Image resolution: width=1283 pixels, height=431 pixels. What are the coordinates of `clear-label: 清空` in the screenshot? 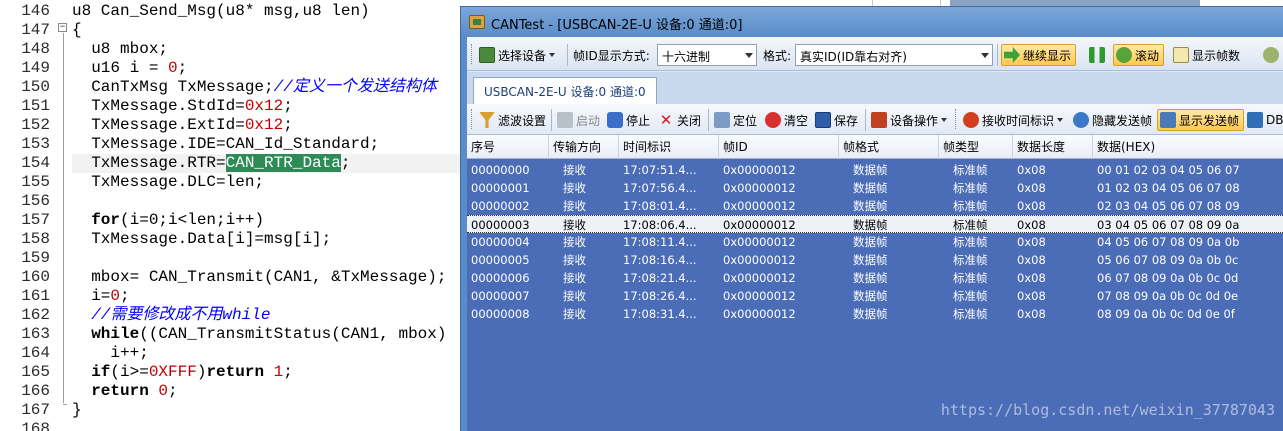 It's located at (796, 120).